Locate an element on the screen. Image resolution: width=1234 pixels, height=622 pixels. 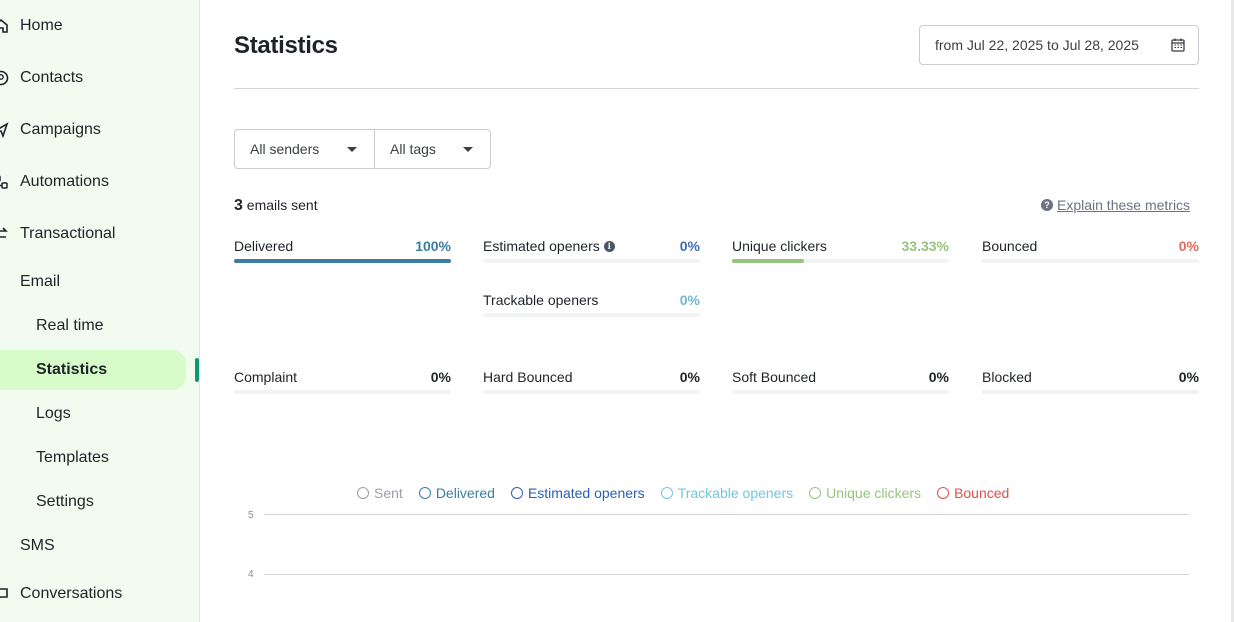
sidebar-item-label: SMS is located at coordinates (37, 545).